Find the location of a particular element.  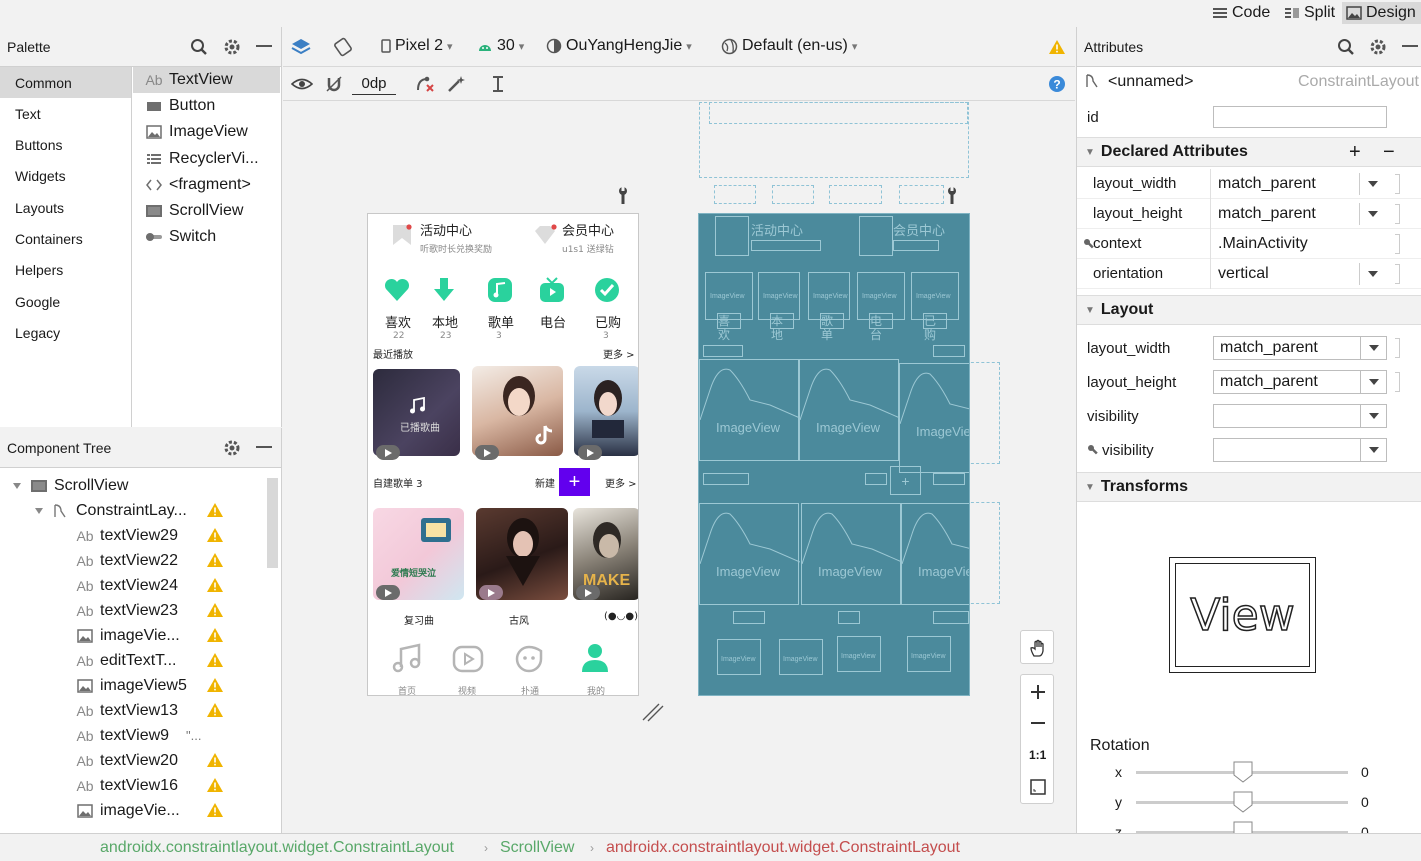

social-icon is located at coordinates (529, 659).